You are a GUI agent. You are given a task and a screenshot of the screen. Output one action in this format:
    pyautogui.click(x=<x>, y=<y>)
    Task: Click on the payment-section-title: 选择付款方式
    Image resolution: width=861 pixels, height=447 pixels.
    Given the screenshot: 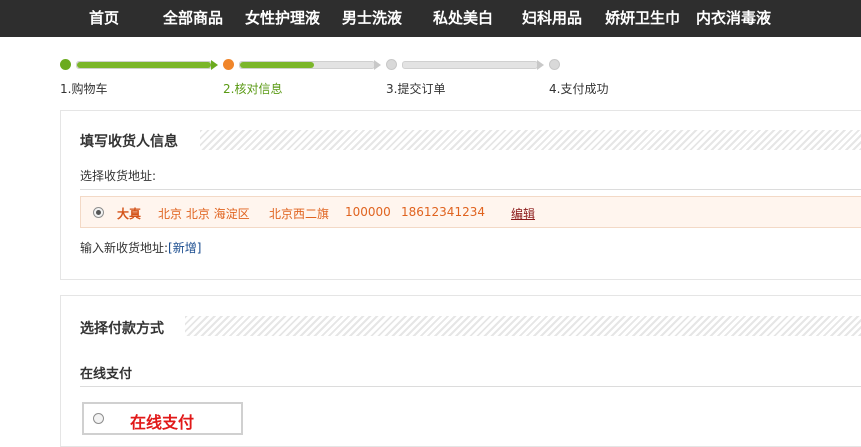 What is the action you would take?
    pyautogui.click(x=122, y=329)
    